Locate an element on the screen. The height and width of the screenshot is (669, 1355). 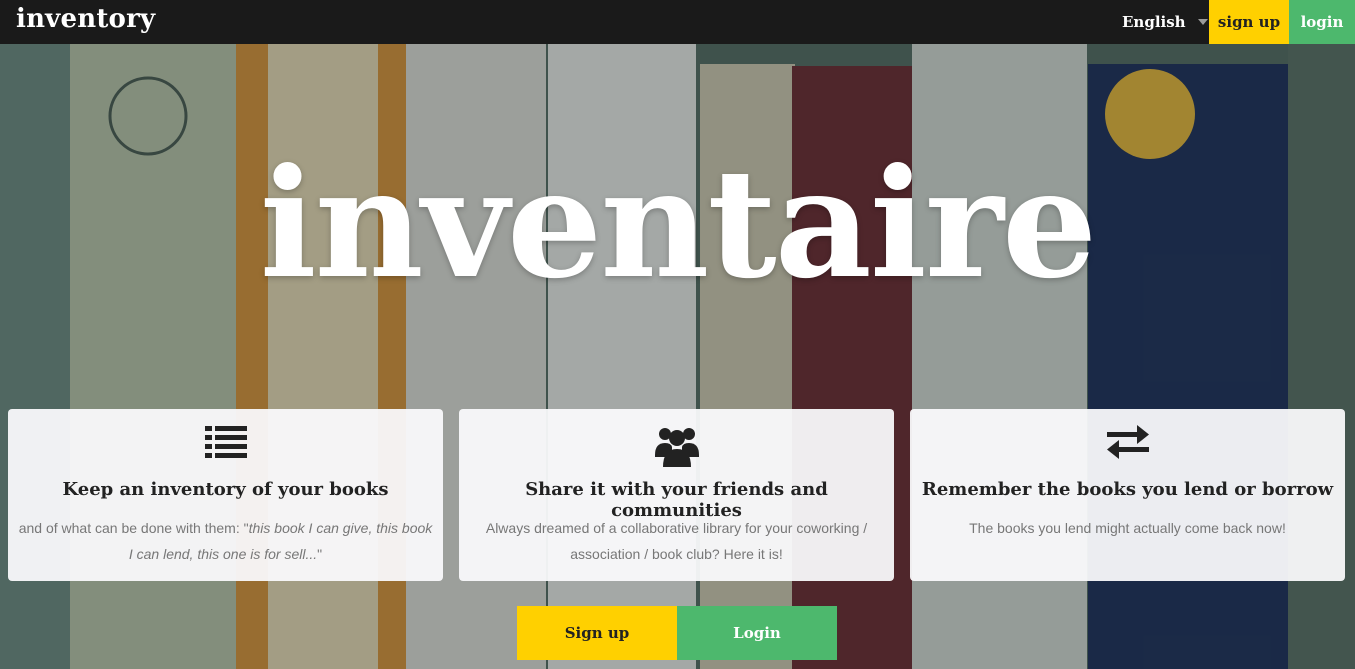
nav-signup-button: sign up is located at coordinates (1249, 22).